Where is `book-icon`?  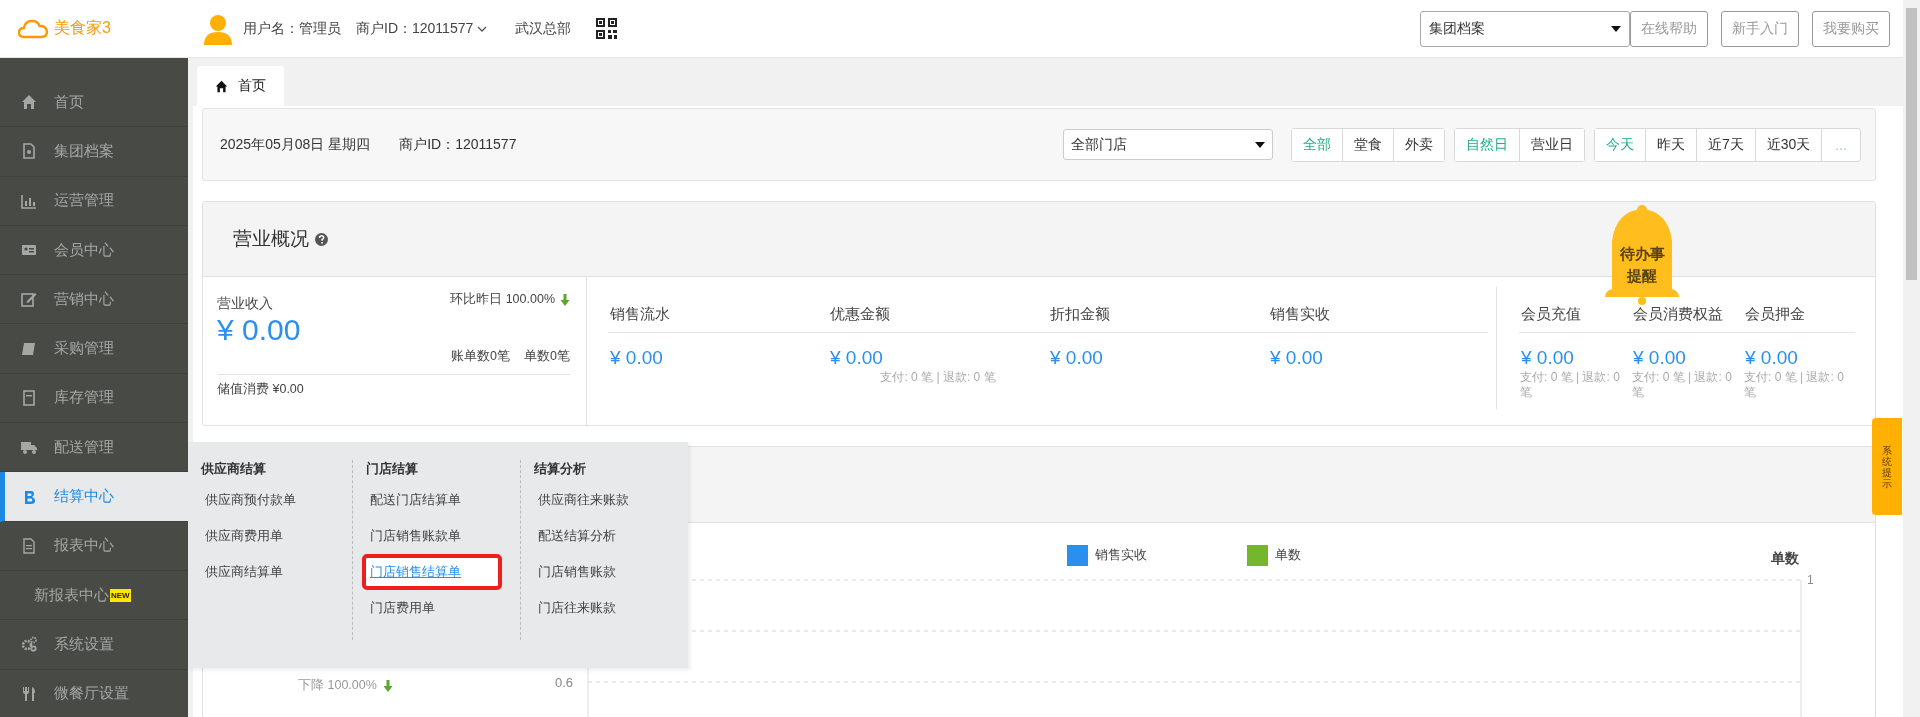 book-icon is located at coordinates (29, 348).